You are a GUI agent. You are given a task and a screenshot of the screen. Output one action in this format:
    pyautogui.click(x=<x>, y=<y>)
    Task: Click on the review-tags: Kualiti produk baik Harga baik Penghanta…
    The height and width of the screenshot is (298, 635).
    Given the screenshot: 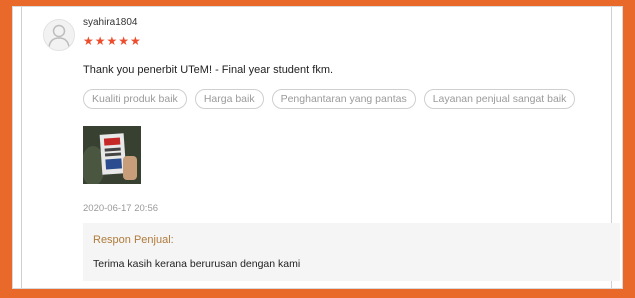 What is the action you would take?
    pyautogui.click(x=329, y=99)
    